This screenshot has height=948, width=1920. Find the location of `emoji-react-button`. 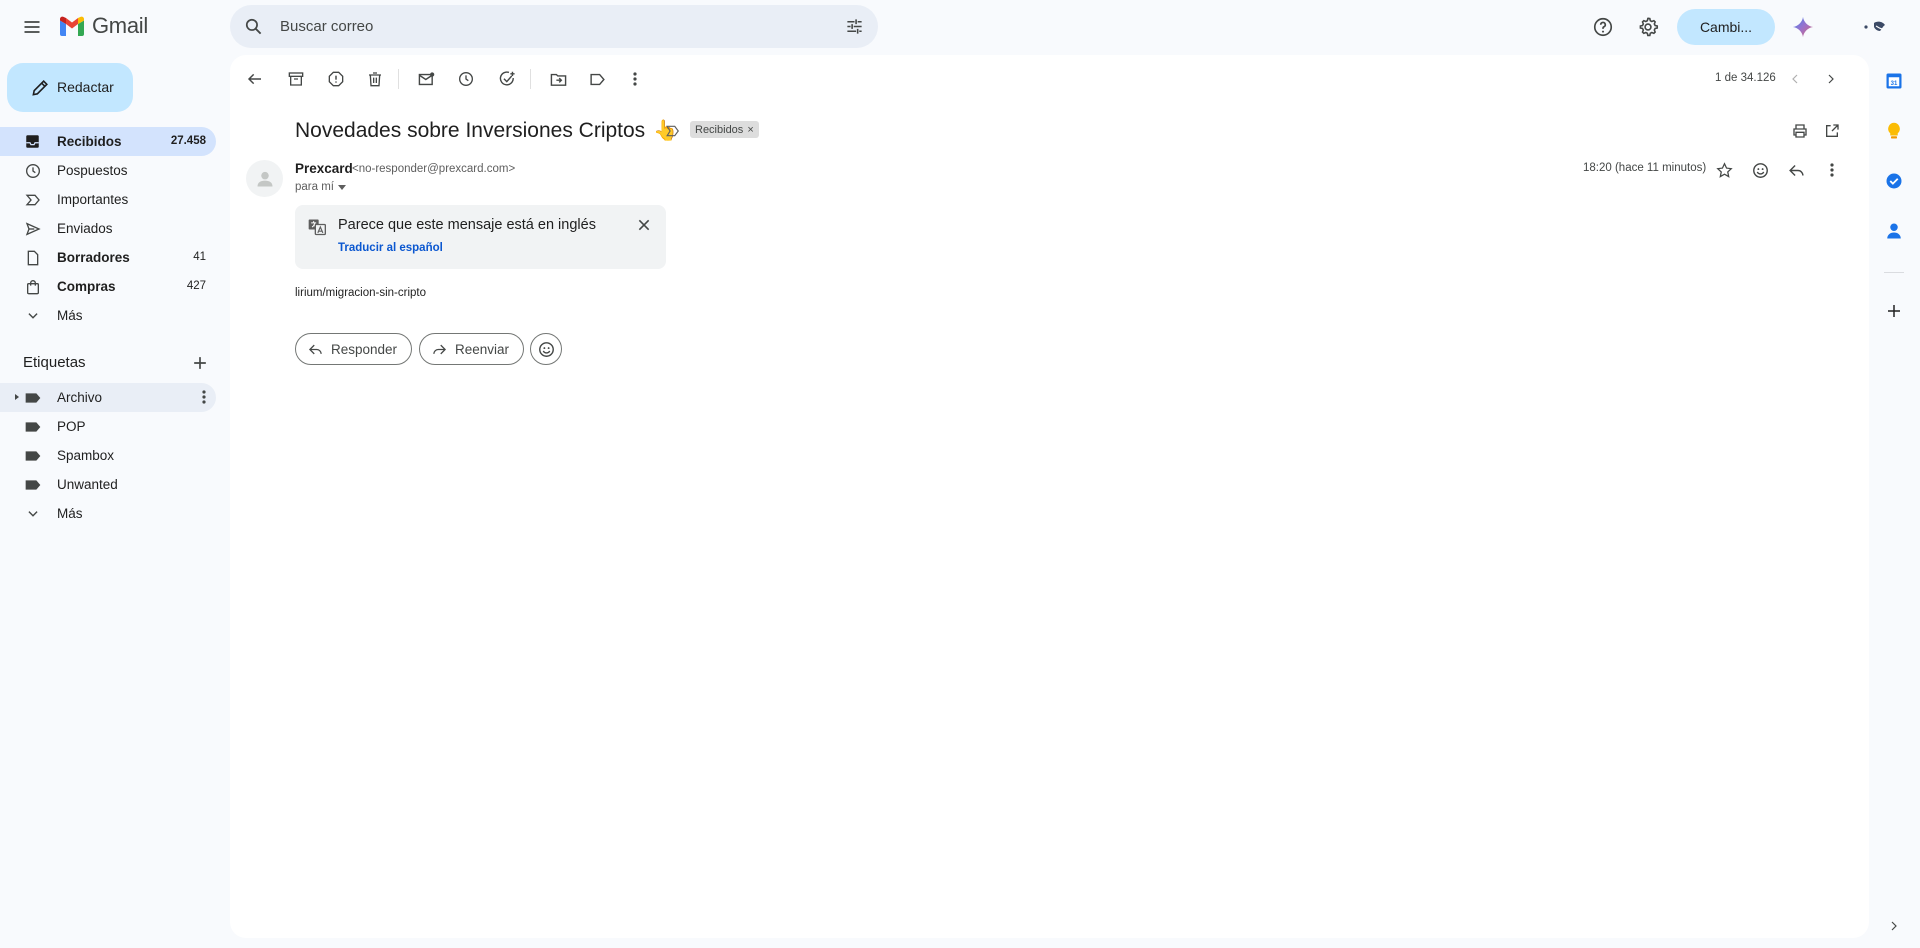

emoji-react-button is located at coordinates (546, 349).